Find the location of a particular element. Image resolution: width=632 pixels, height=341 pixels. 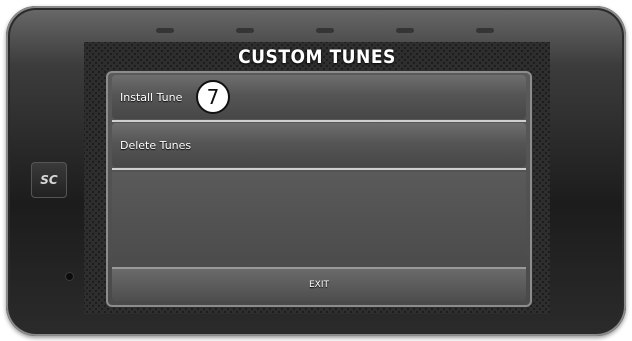

brand-logo-text: SC is located at coordinates (49, 180).